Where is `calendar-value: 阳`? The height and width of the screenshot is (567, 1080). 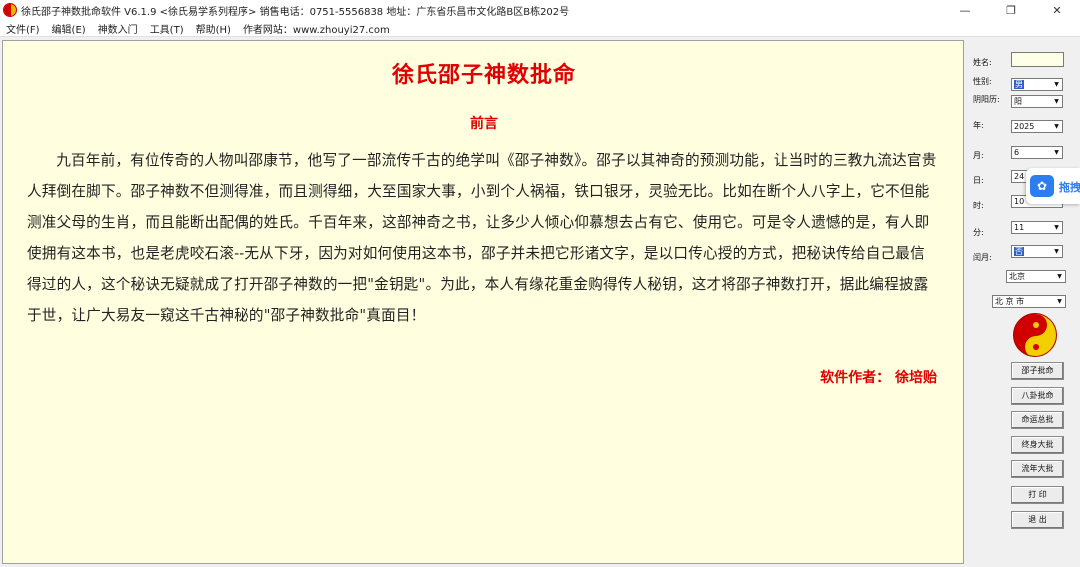
calendar-value: 阳 is located at coordinates (1018, 101).